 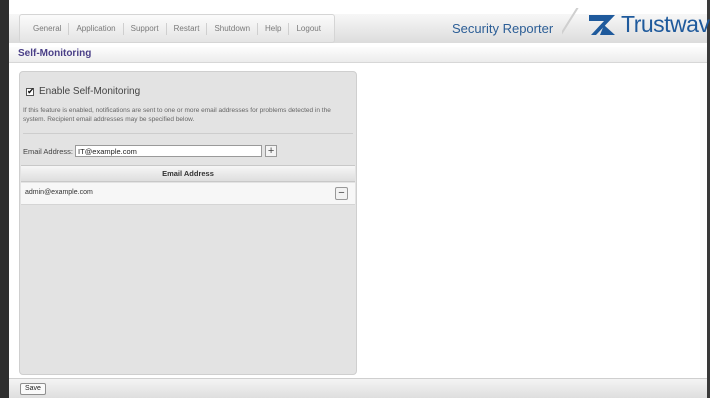 I want to click on nav-general: General, so click(x=48, y=28).